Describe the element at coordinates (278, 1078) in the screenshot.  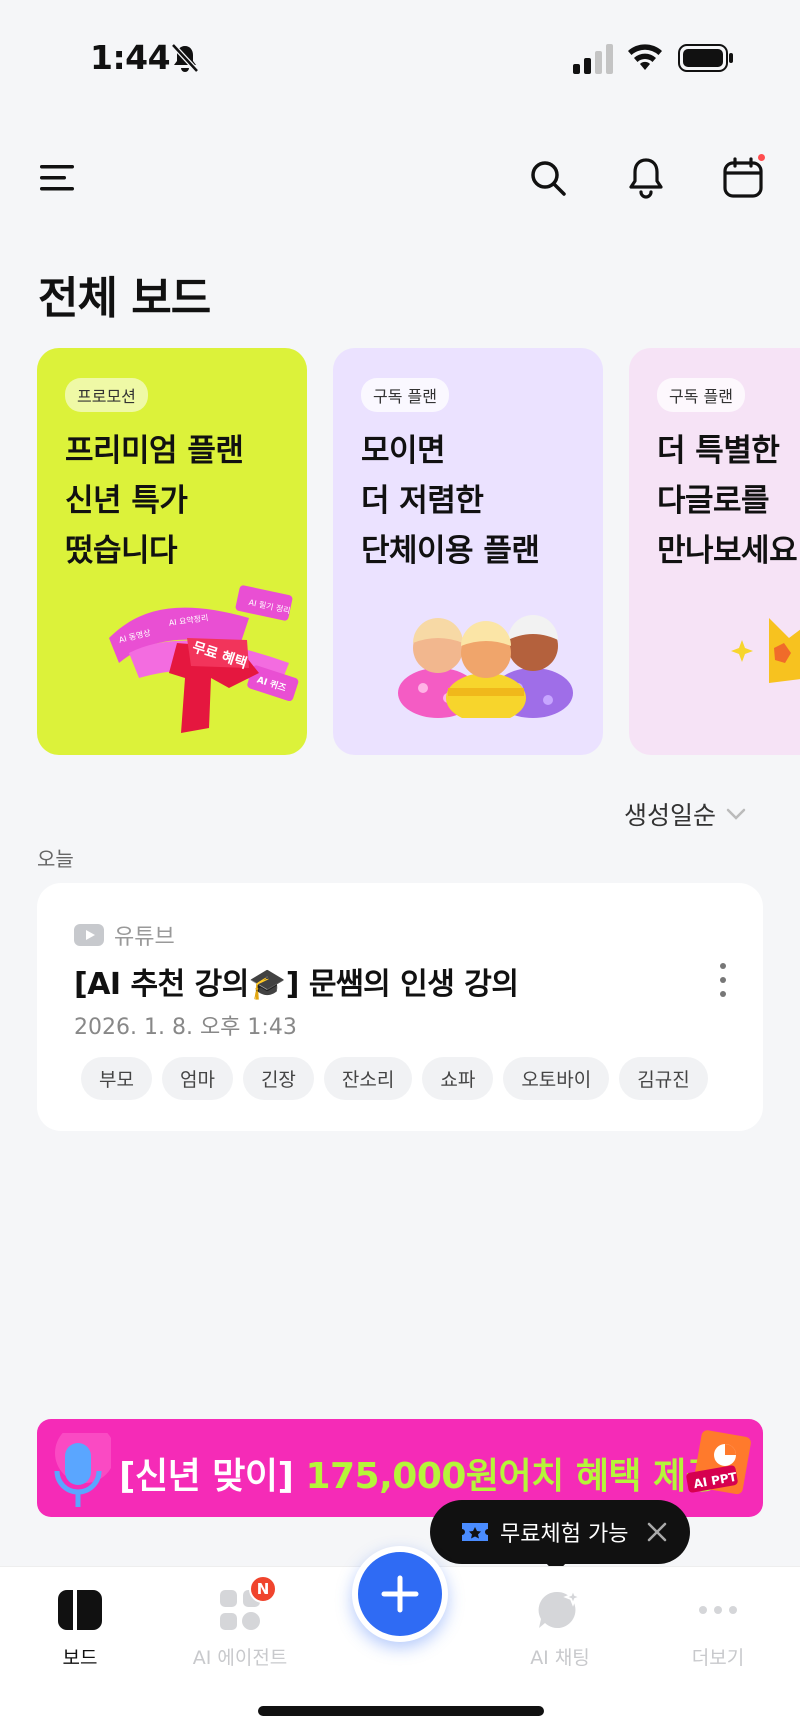
I see `tag-chip: 긴장` at that location.